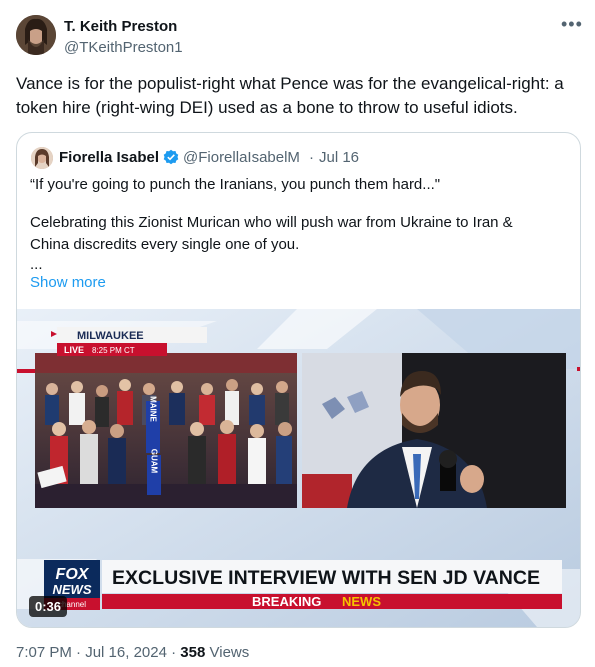  Describe the element at coordinates (572, 24) in the screenshot. I see `more-horizontal-icon: •••` at that location.